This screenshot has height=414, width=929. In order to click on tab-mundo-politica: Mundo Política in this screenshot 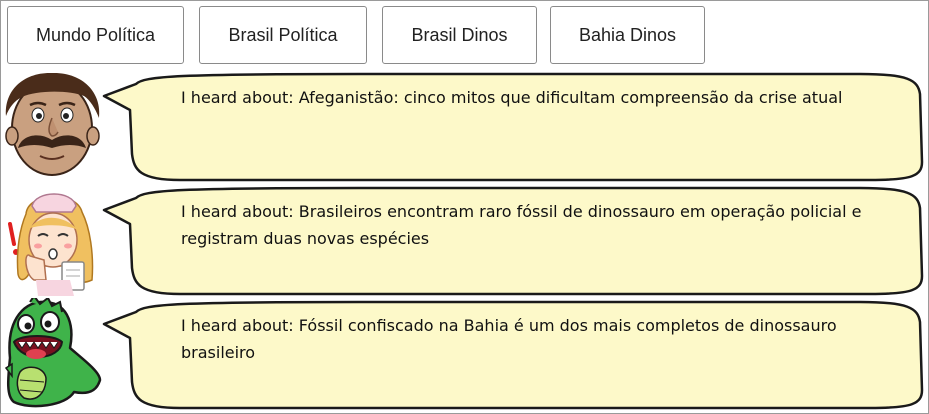, I will do `click(95, 35)`.